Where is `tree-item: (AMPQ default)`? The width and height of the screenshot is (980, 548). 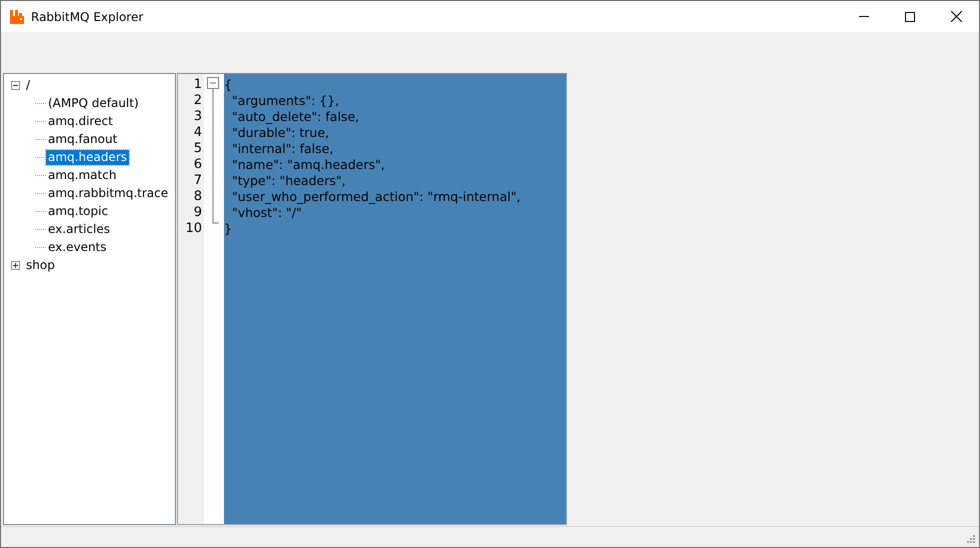
tree-item: (AMPQ default) is located at coordinates (93, 103).